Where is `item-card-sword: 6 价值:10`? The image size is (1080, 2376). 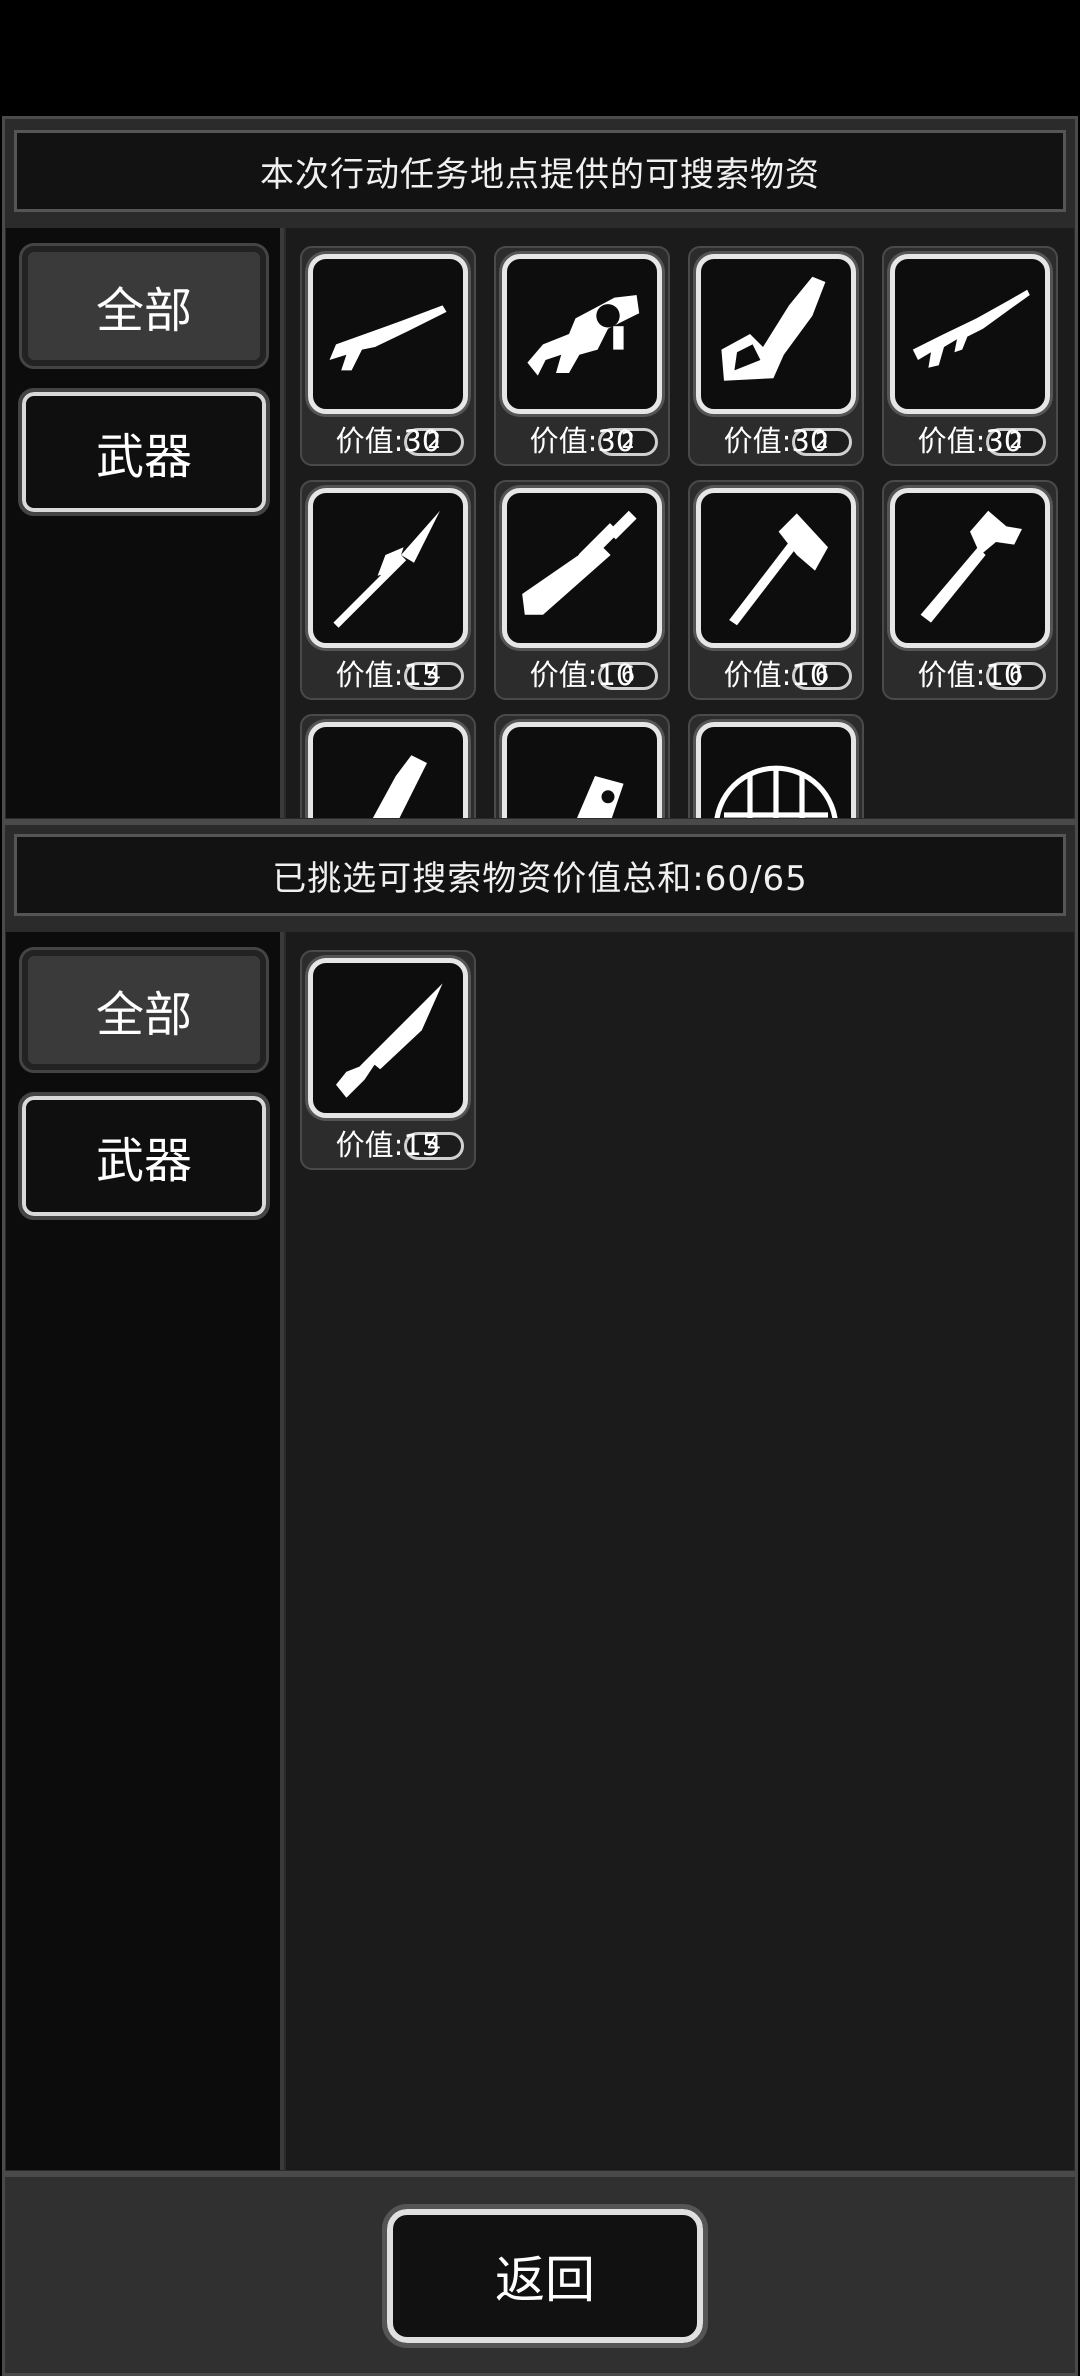
item-card-sword: 6 价值:10 is located at coordinates (582, 590).